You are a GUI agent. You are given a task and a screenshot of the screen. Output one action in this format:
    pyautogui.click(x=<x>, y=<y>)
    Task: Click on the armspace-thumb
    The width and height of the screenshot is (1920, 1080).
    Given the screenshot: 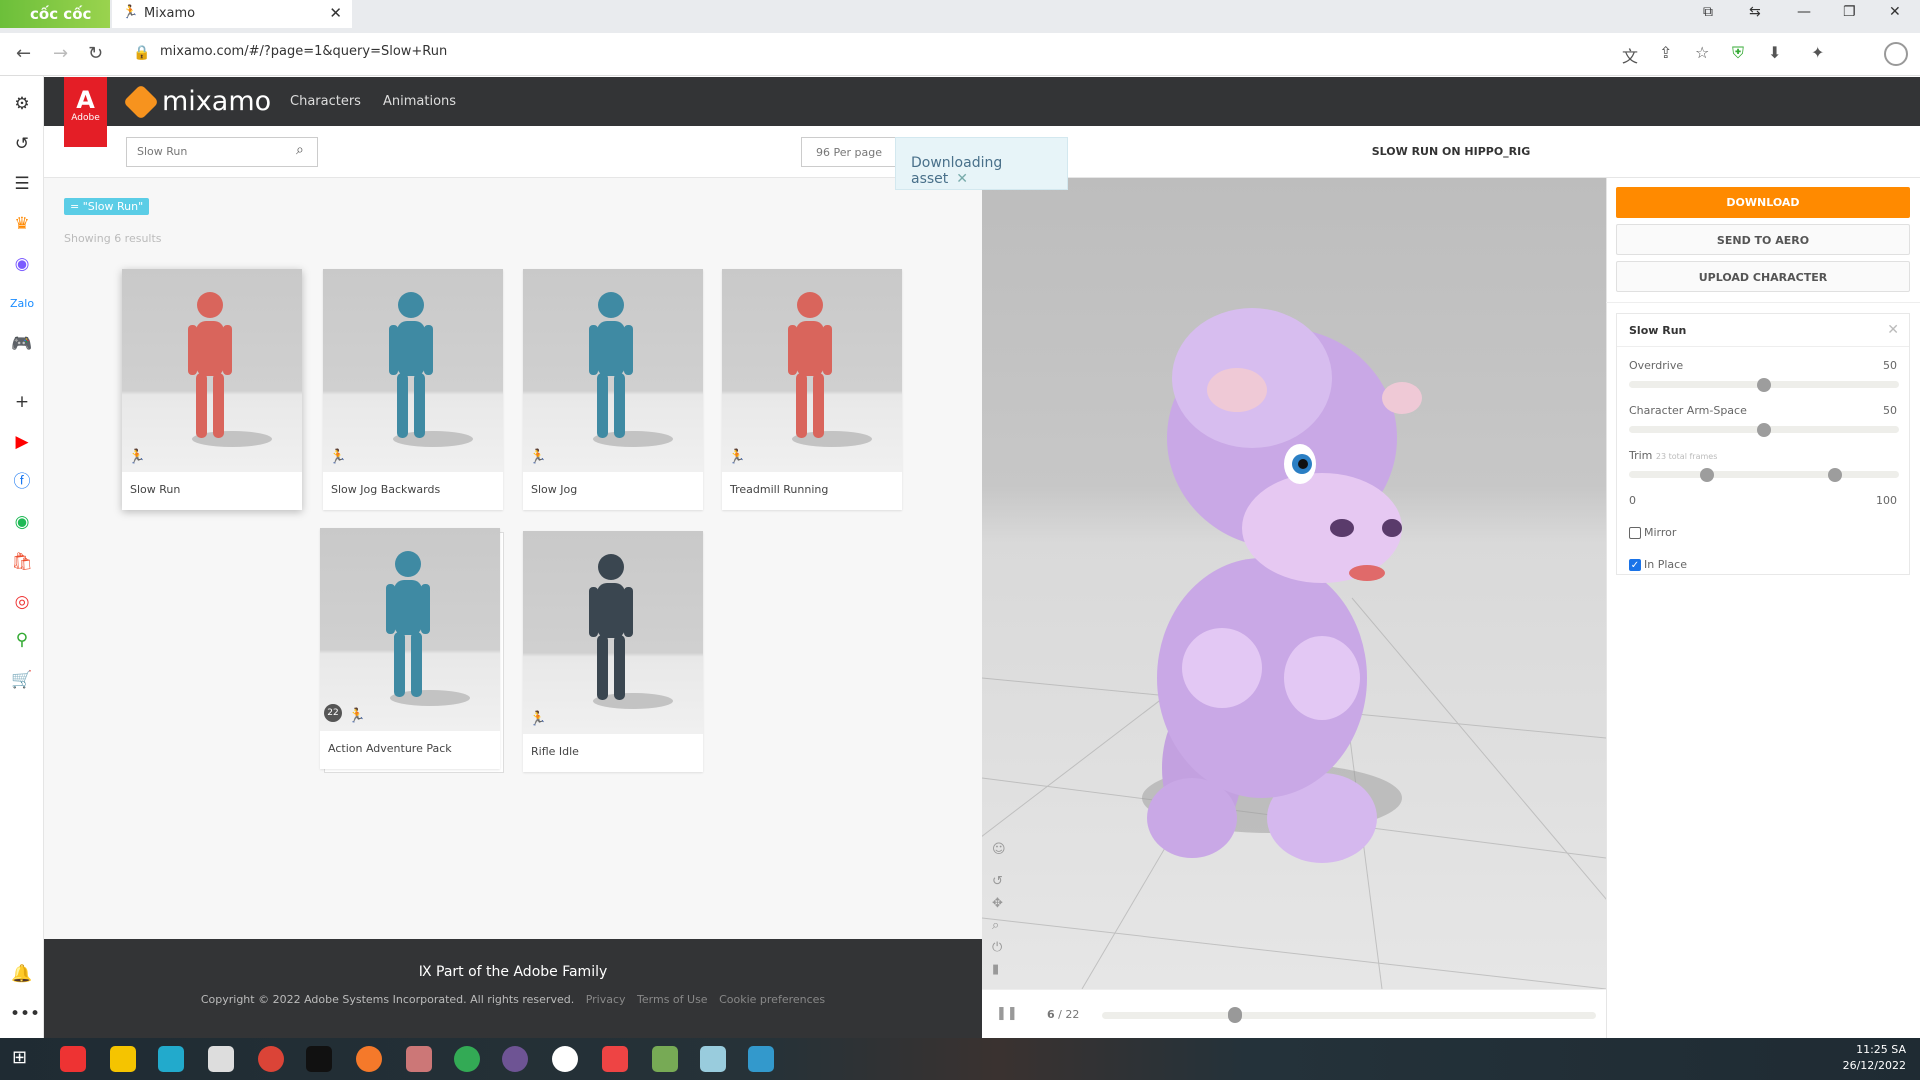 What is the action you would take?
    pyautogui.click(x=1764, y=430)
    